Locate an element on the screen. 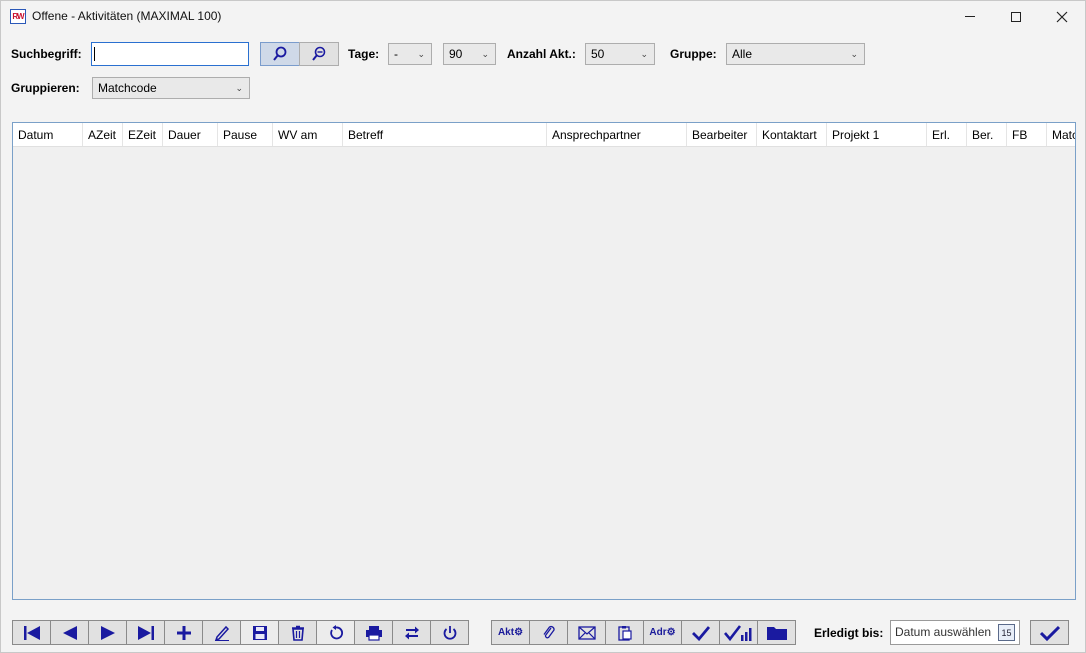 This screenshot has width=1086, height=653. activity-button: Akt ⚙ is located at coordinates (510, 632).